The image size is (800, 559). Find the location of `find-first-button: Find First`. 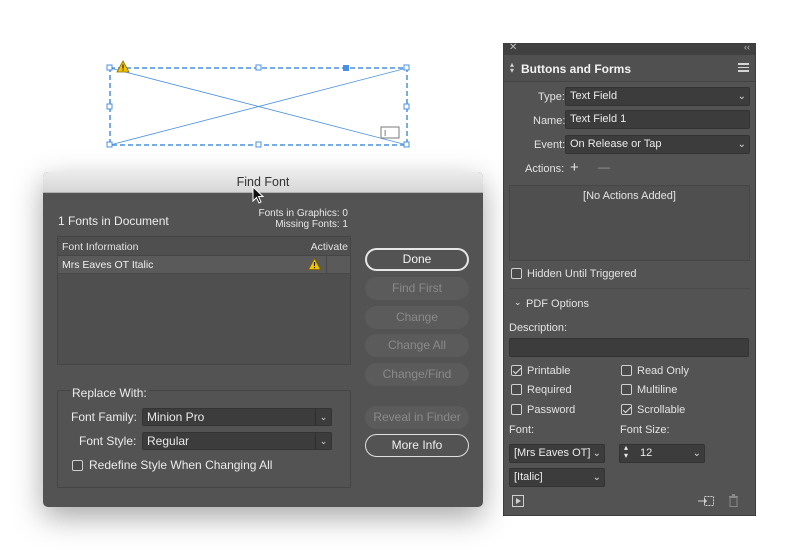

find-first-button: Find First is located at coordinates (417, 288).